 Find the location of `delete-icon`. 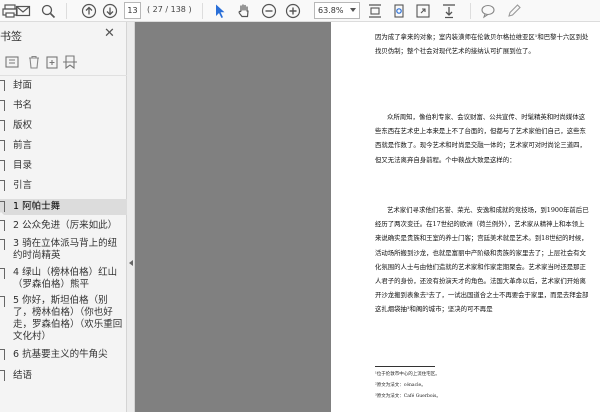

delete-icon is located at coordinates (34, 62).